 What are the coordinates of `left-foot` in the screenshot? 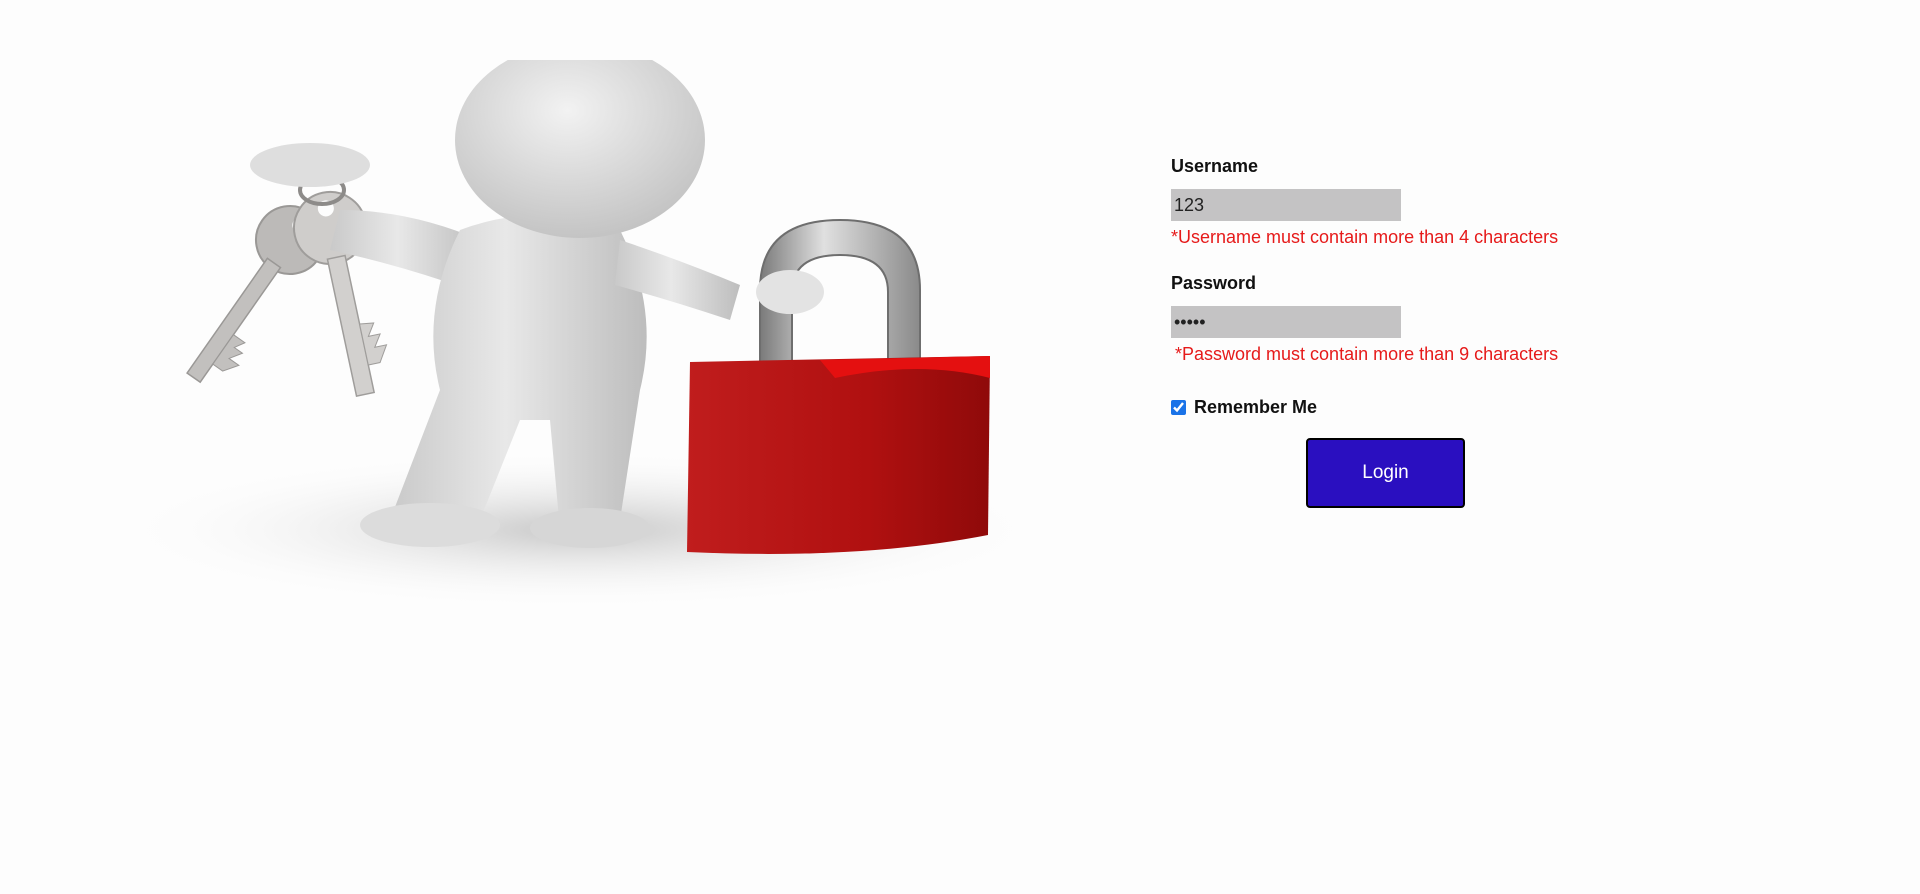 It's located at (430, 525).